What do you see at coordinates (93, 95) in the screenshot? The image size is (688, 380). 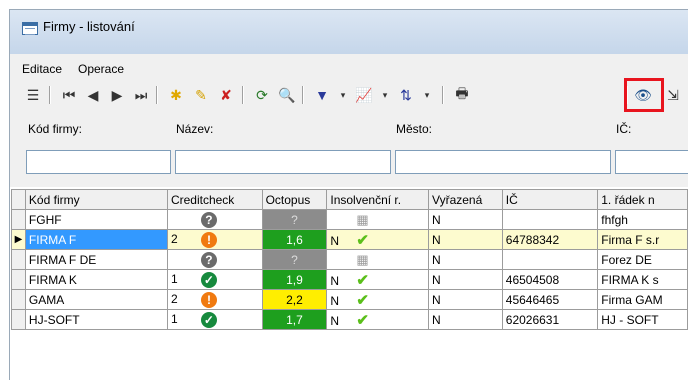 I see `prev-record-icon: ◀` at bounding box center [93, 95].